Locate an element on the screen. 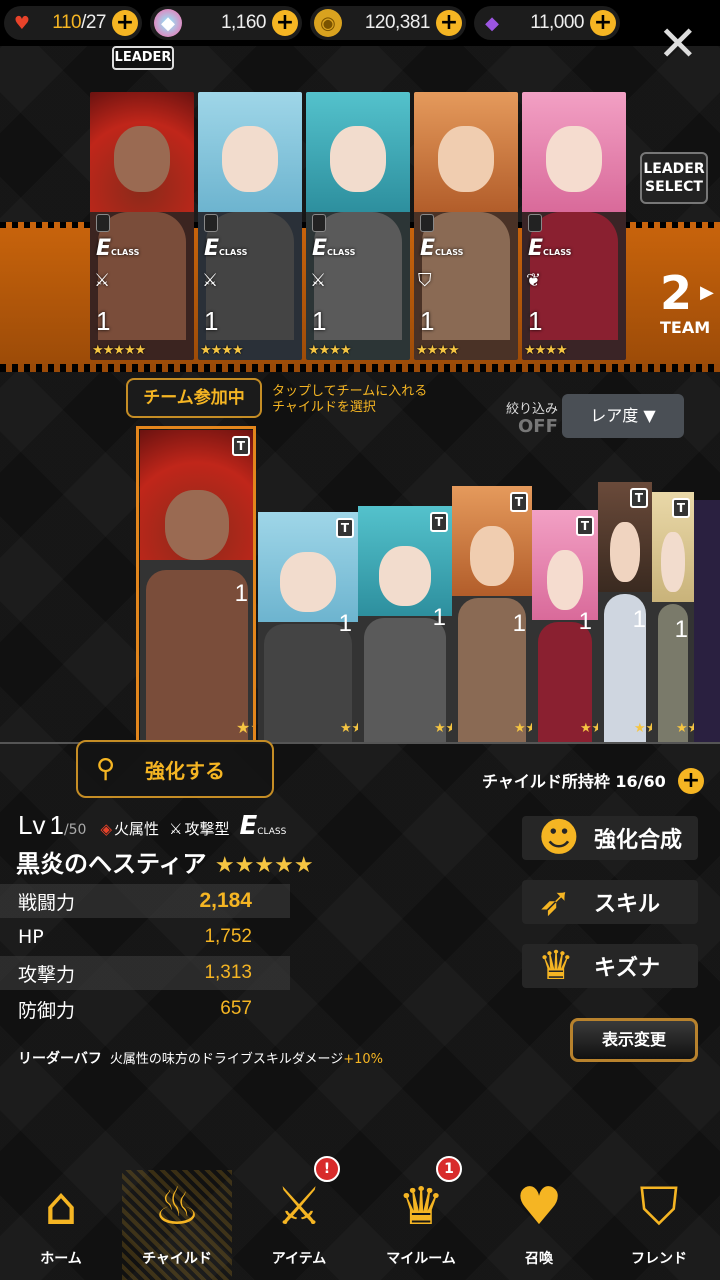  notification-badge: 1 is located at coordinates (449, 1169).